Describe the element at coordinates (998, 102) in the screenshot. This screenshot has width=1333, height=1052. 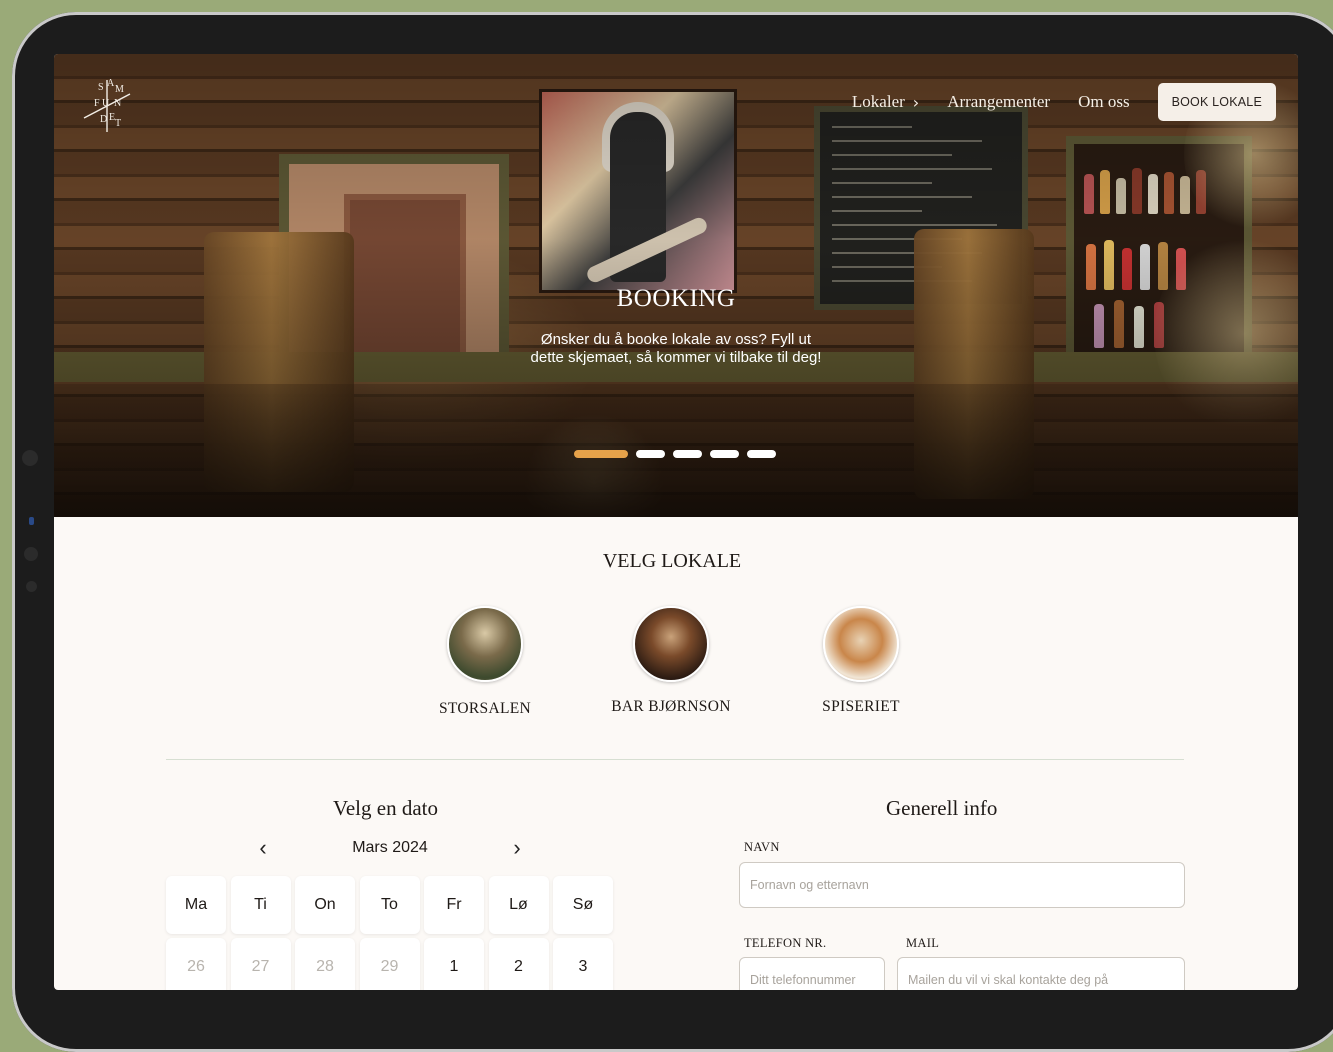
I see `nav-arrangementer: Arrangementer` at that location.